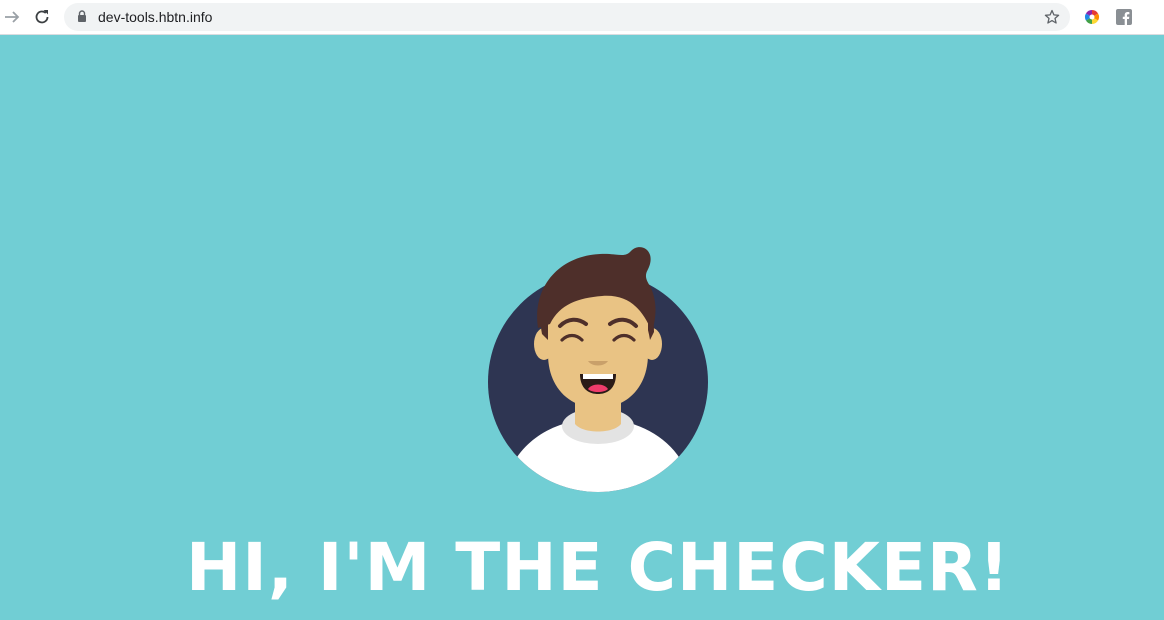 The height and width of the screenshot is (620, 1164). I want to click on url-text: dev-tools.hbtn.info, so click(155, 17).